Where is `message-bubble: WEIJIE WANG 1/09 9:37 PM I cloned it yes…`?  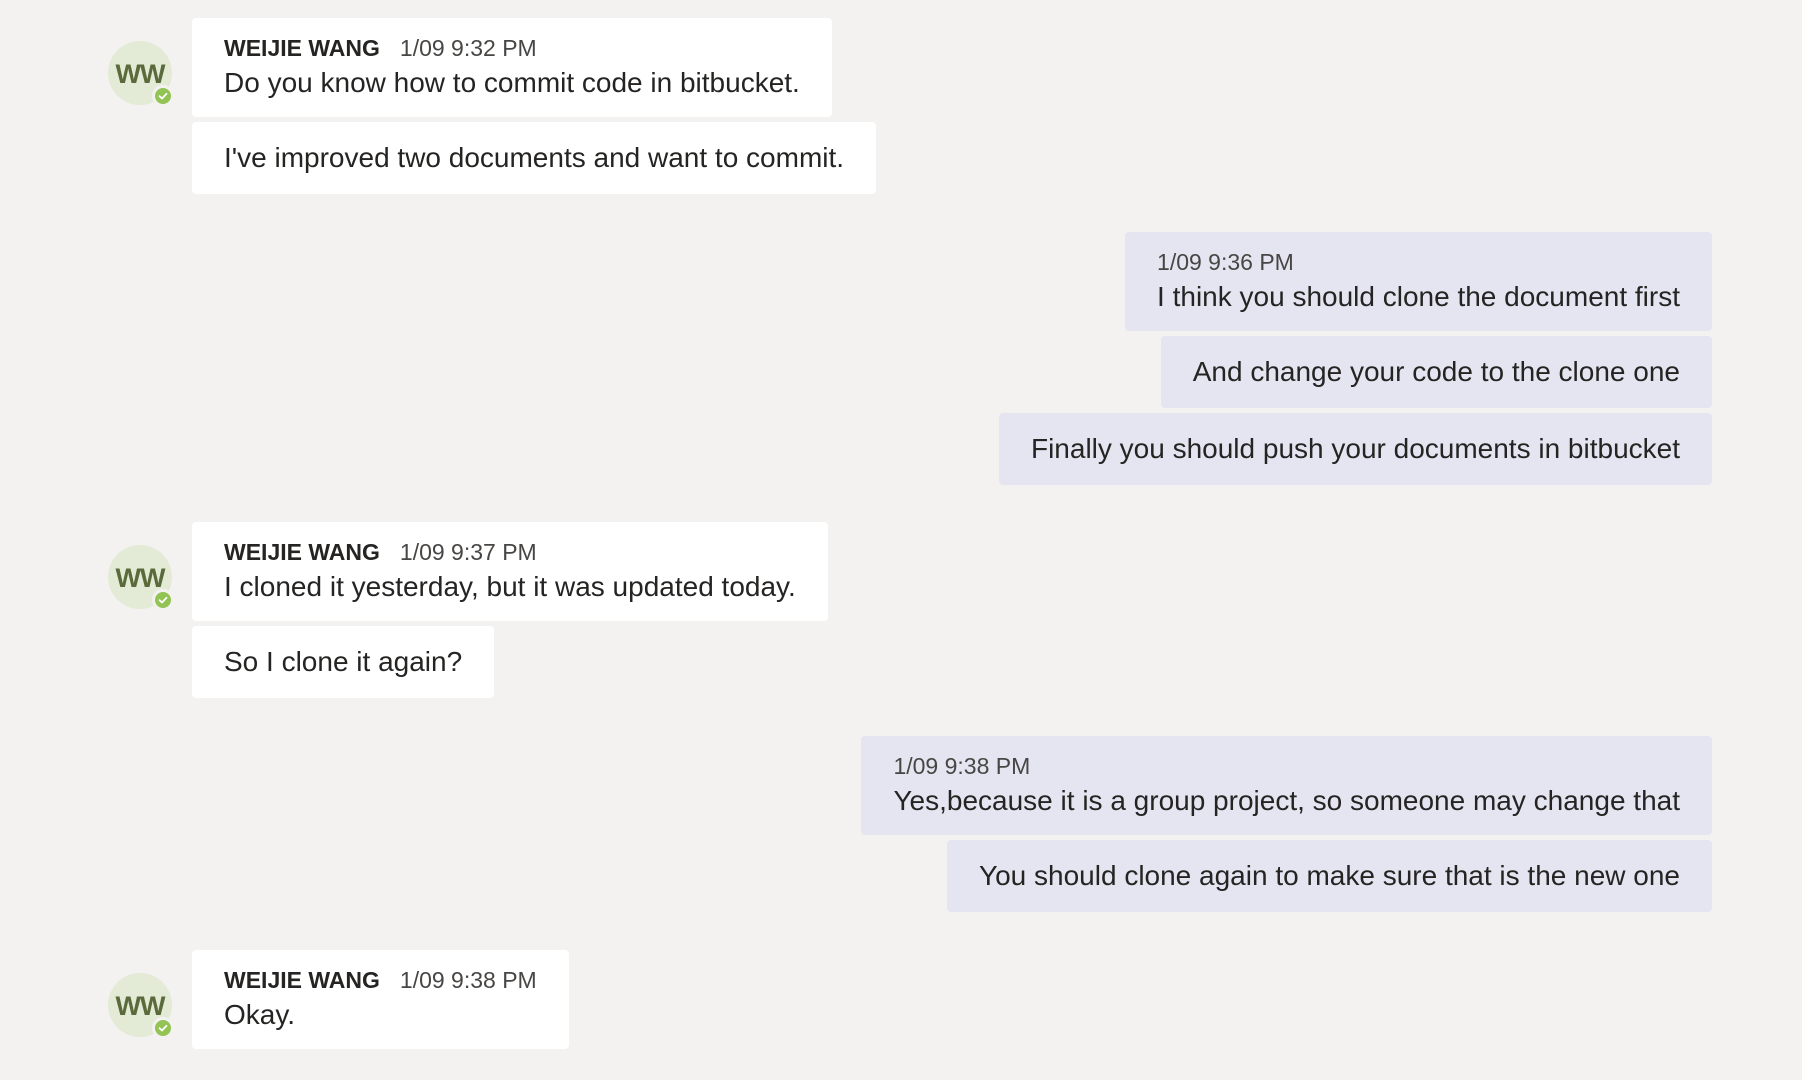 message-bubble: WEIJIE WANG 1/09 9:37 PM I cloned it yes… is located at coordinates (510, 571).